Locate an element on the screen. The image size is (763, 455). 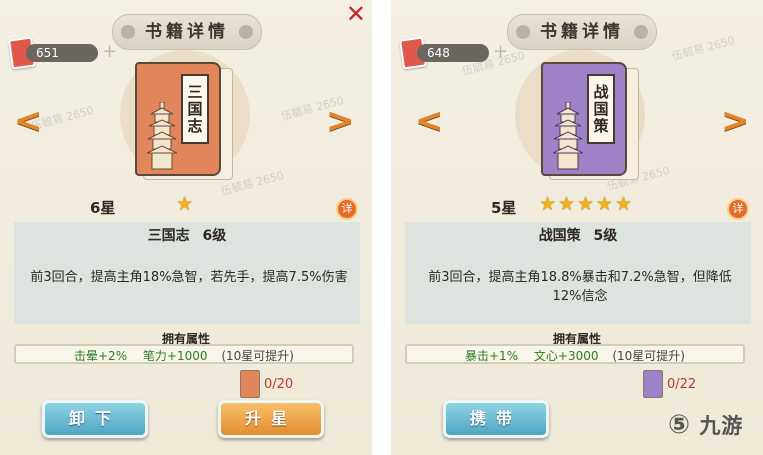
site-logo: ⑤ 九游 is located at coordinates (706, 425).